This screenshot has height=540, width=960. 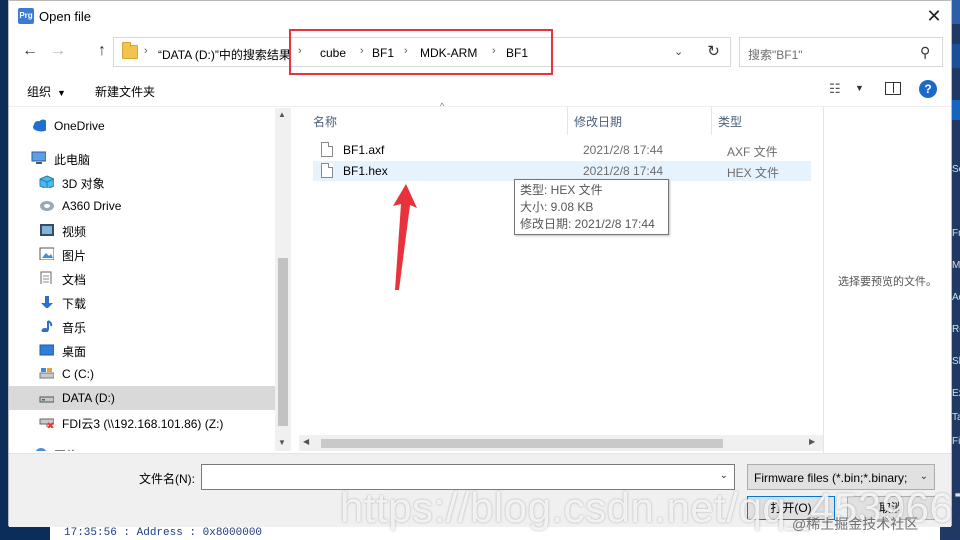 I want to click on organize-label: 组织, so click(x=39, y=92).